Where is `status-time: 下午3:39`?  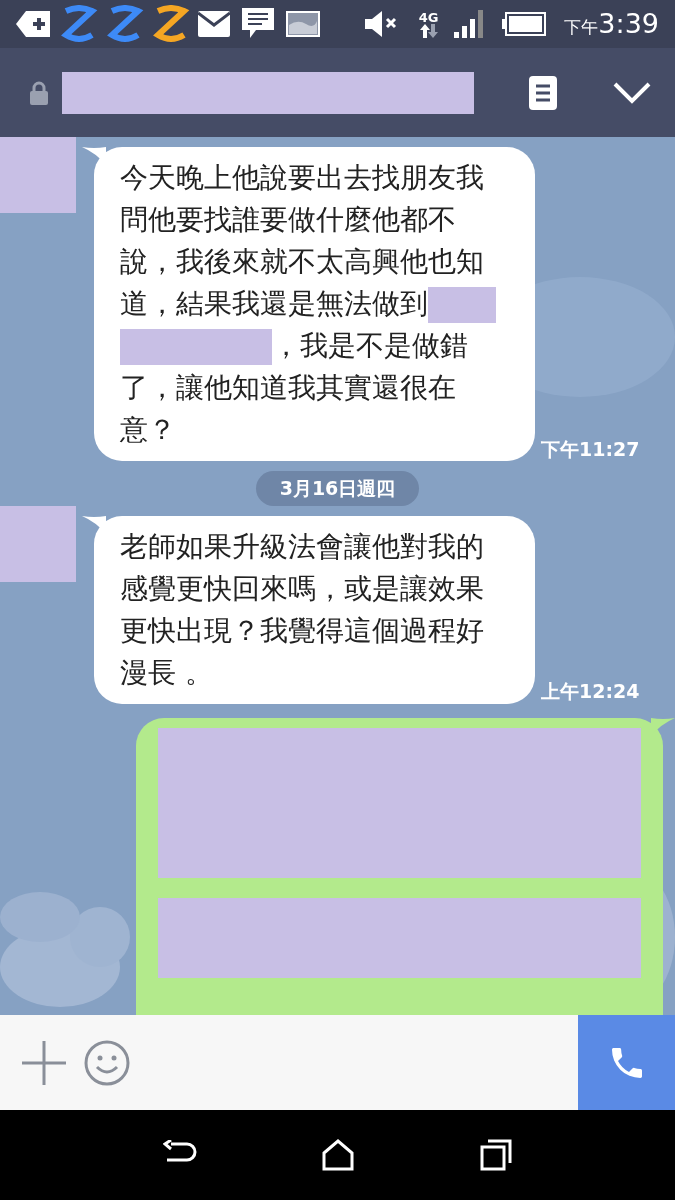 status-time: 下午3:39 is located at coordinates (611, 23).